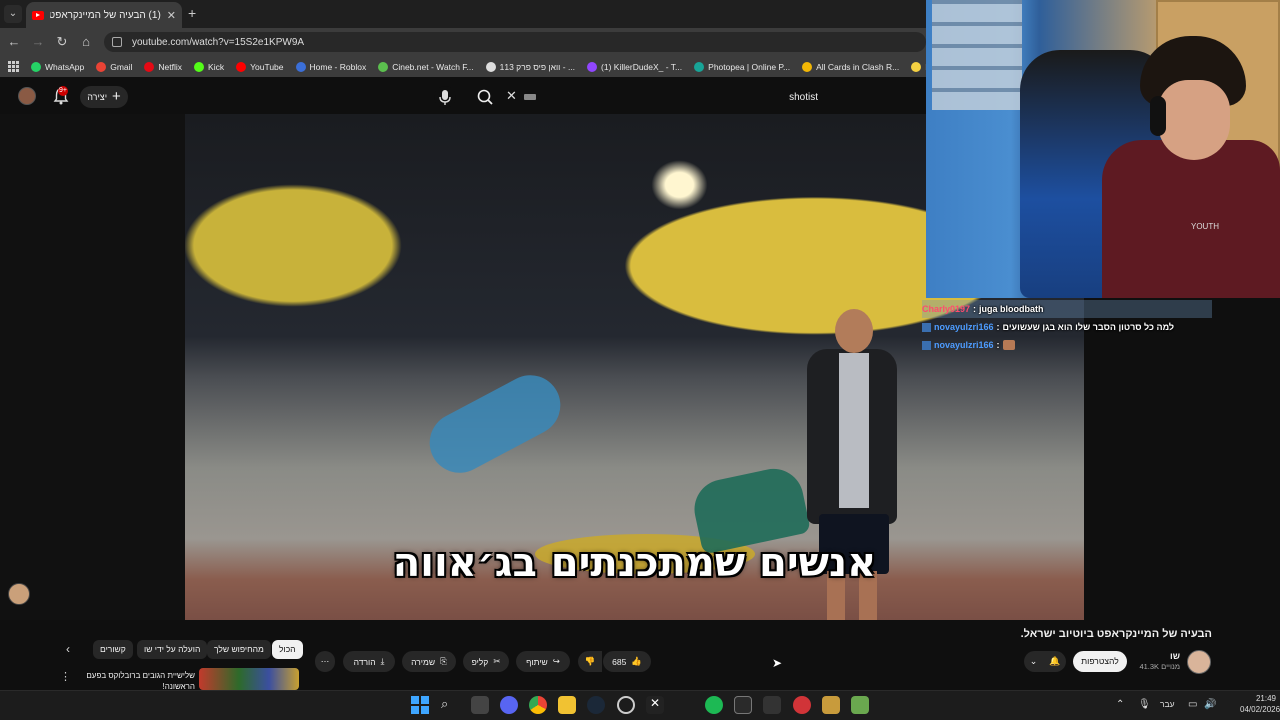 This screenshot has height=720, width=1280. Describe the element at coordinates (636, 661) in the screenshot. I see `thumbs-up-icon: 👍` at that location.